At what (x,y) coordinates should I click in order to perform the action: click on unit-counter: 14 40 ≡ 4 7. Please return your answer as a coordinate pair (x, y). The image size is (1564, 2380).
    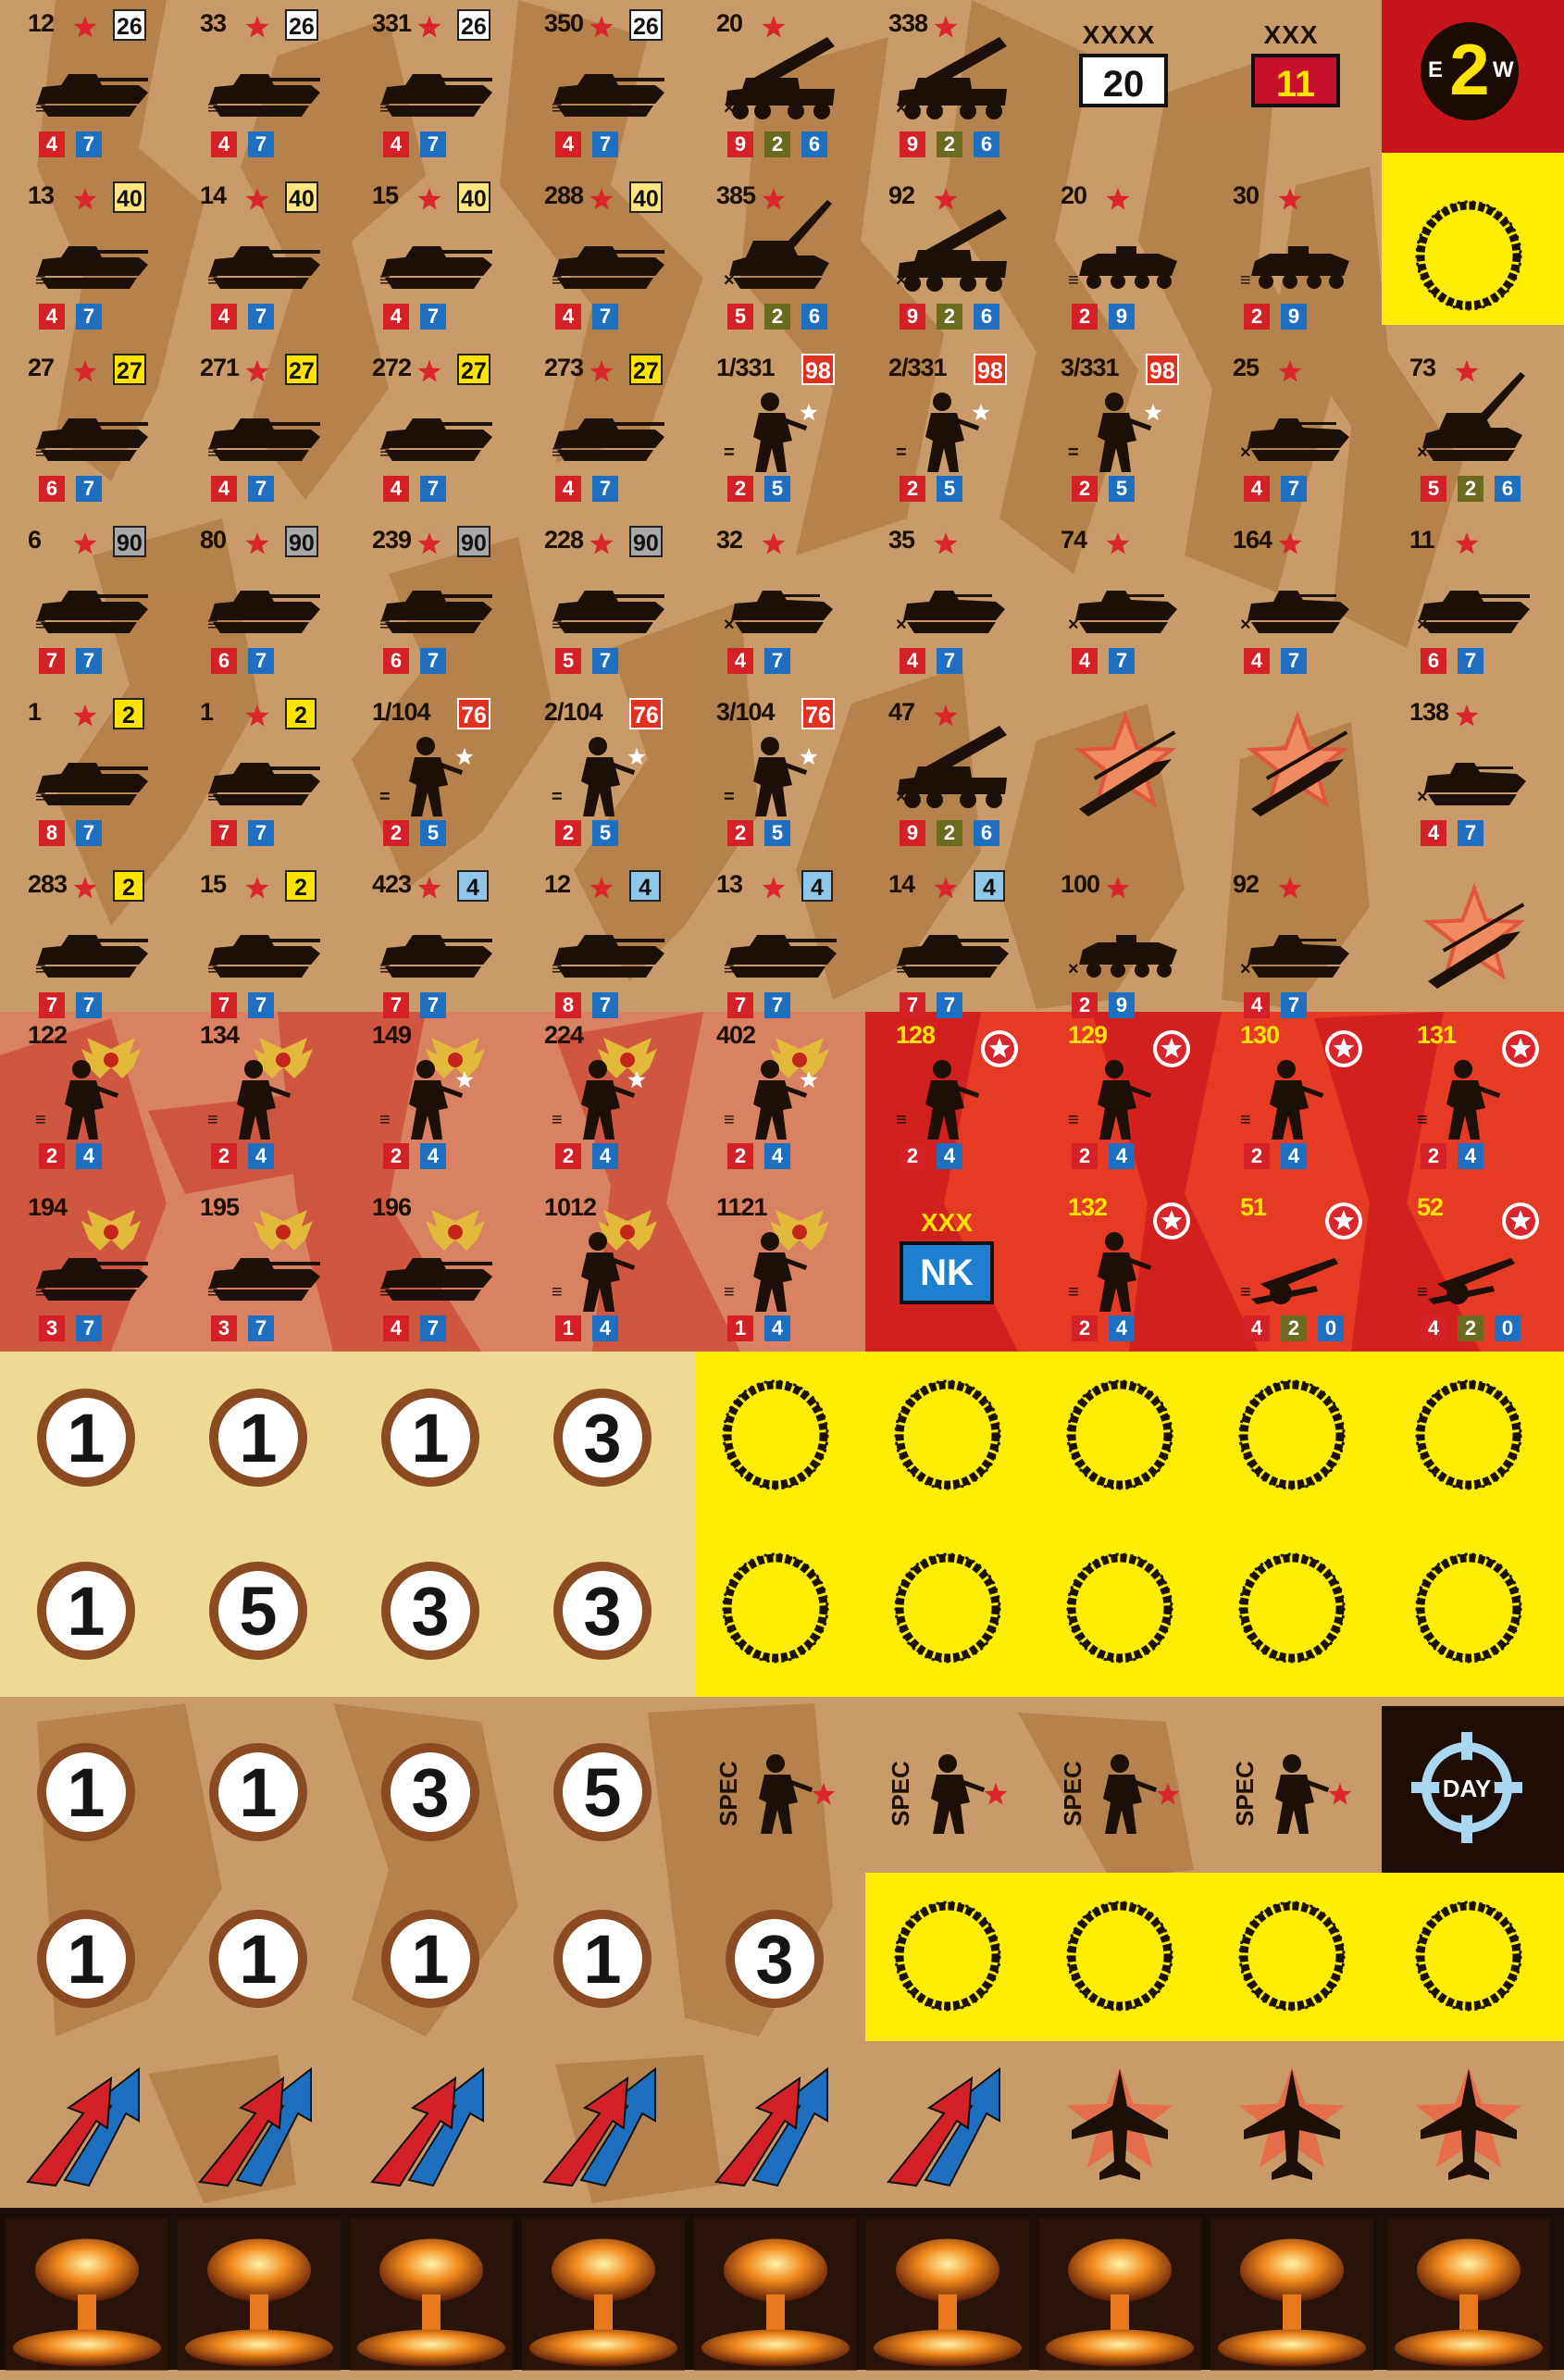
    Looking at the image, I should click on (258, 258).